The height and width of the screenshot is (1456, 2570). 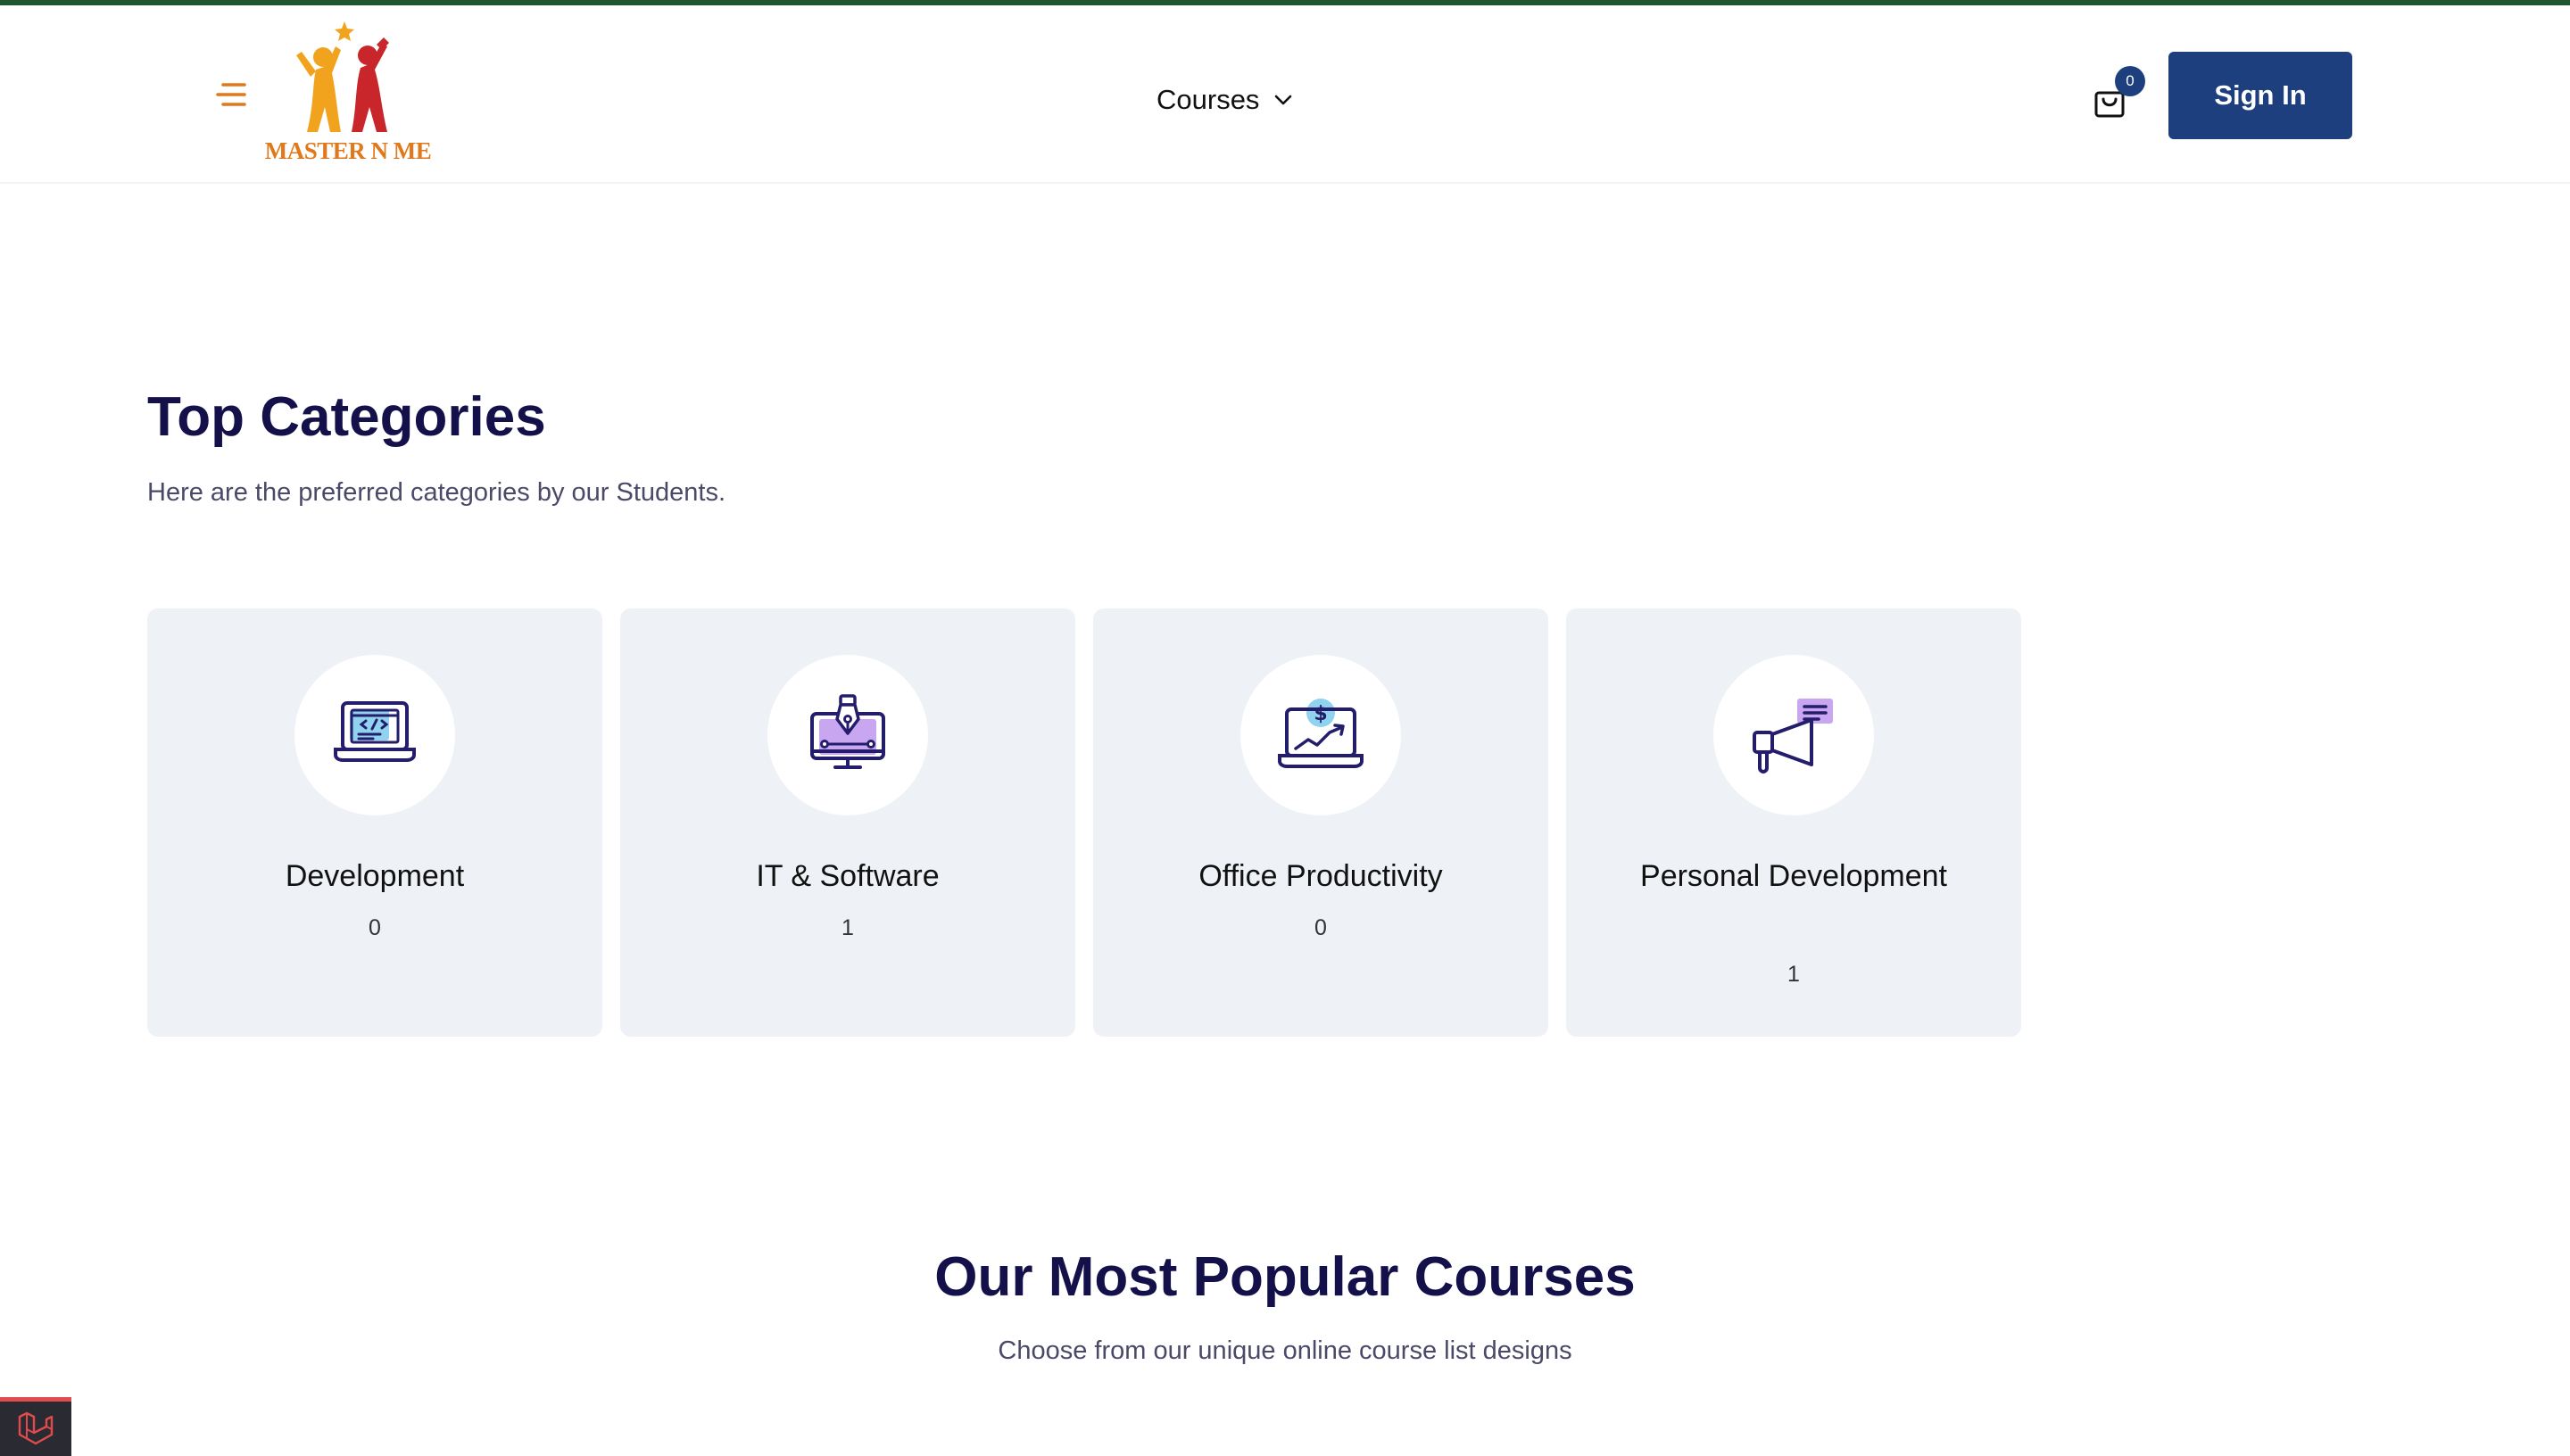 I want to click on category-icon-circle: $, so click(x=1320, y=735).